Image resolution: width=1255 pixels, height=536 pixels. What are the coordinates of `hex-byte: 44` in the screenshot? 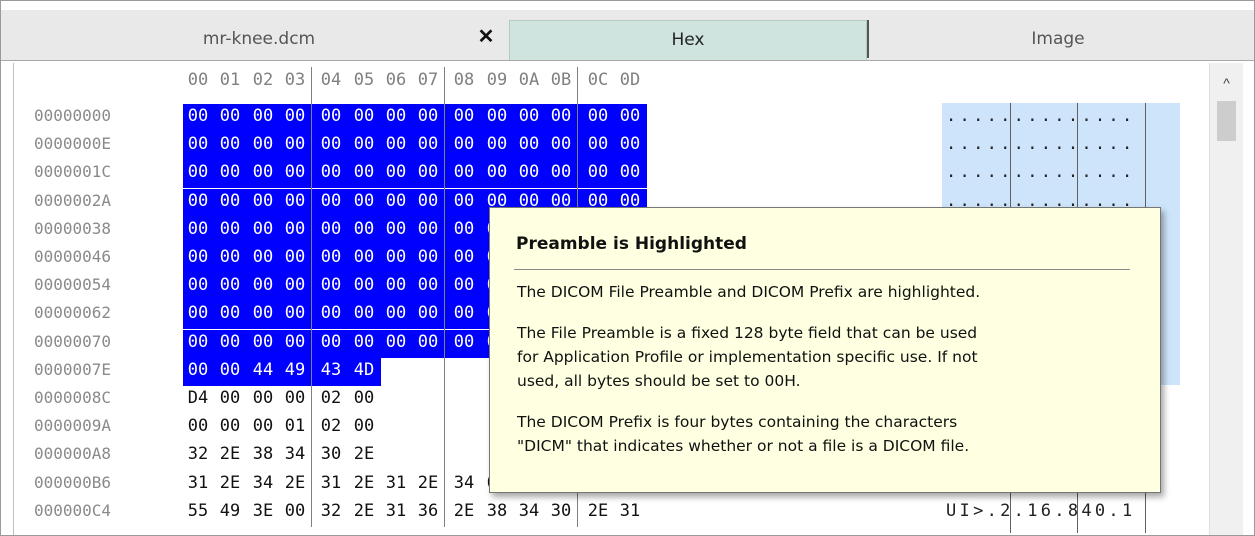 It's located at (263, 370).